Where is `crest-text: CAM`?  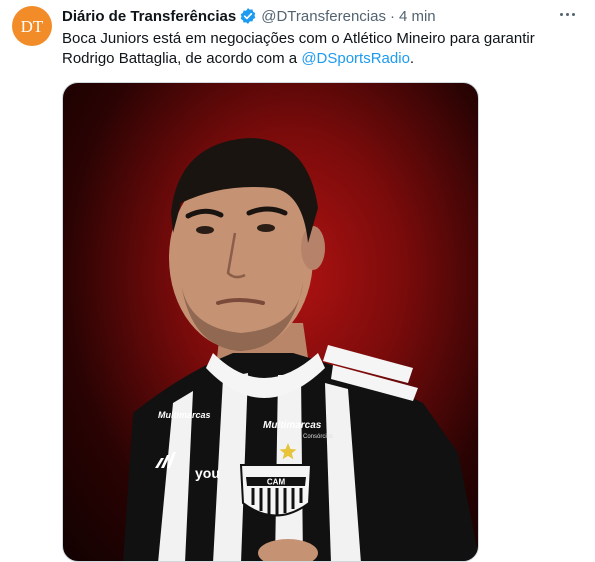
crest-text: CAM is located at coordinates (276, 482).